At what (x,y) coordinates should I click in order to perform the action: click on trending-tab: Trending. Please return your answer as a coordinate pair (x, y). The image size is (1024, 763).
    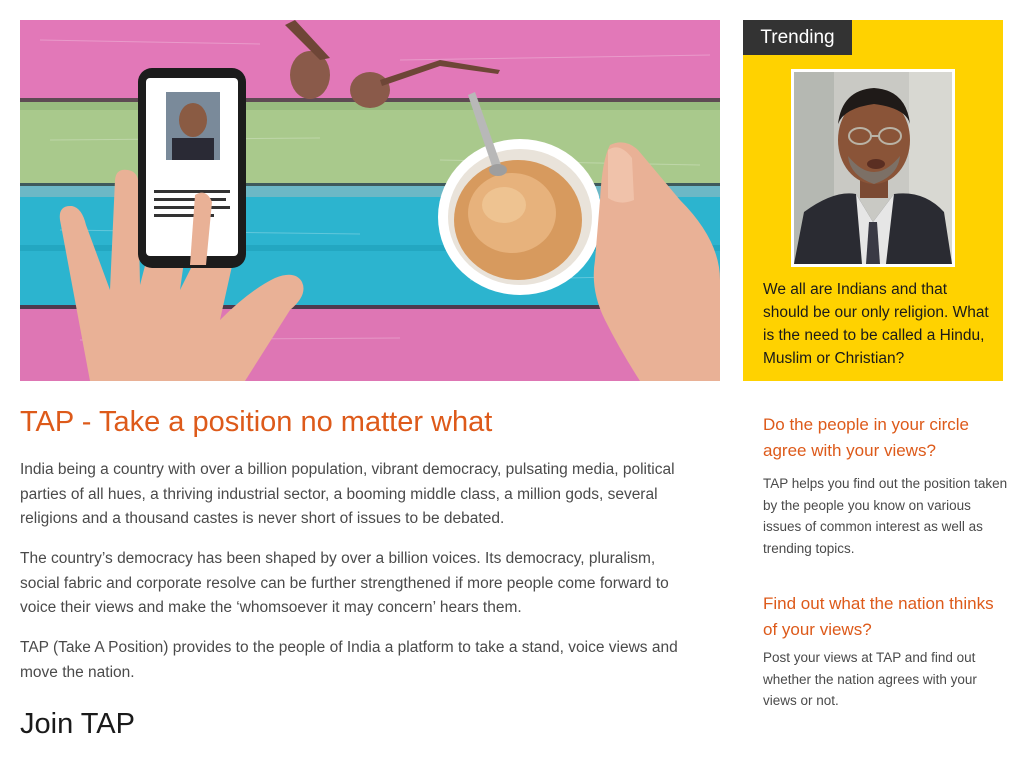
    Looking at the image, I should click on (797, 37).